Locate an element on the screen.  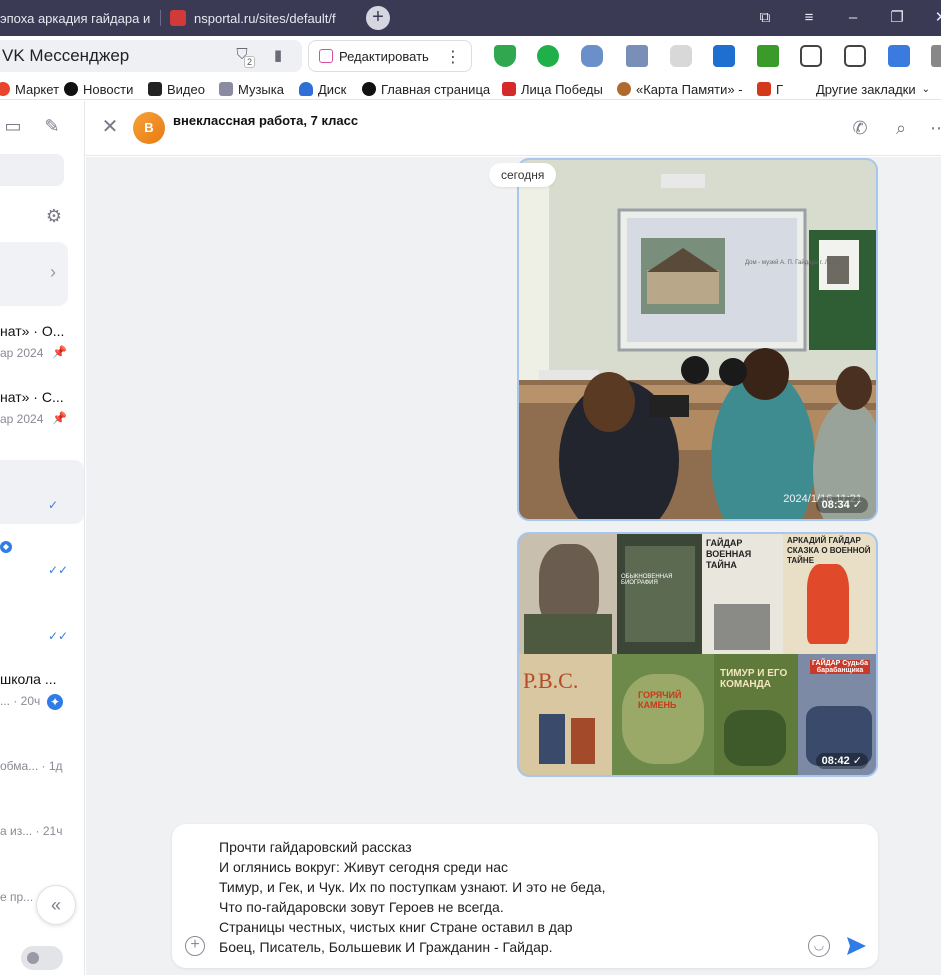
bookmark-video: Видео is located at coordinates (176, 89).